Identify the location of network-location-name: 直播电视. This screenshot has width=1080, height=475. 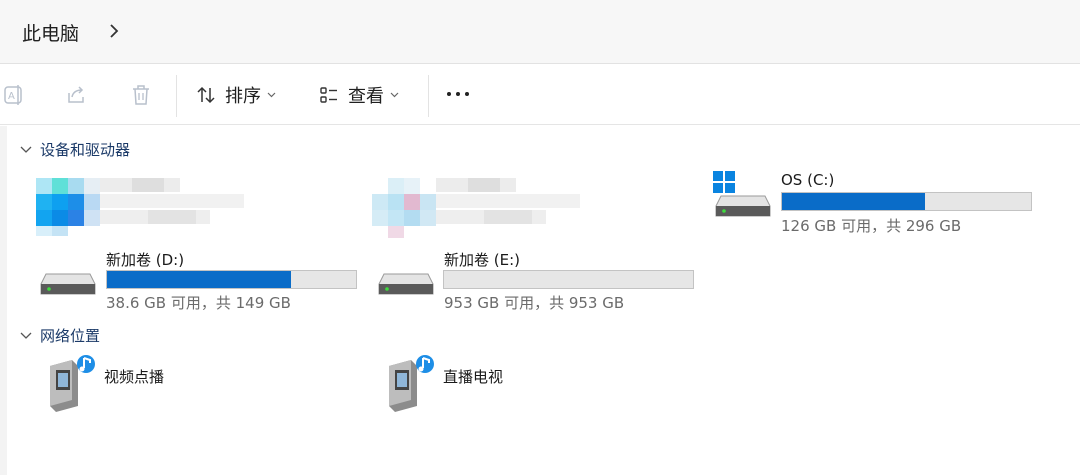
(473, 377).